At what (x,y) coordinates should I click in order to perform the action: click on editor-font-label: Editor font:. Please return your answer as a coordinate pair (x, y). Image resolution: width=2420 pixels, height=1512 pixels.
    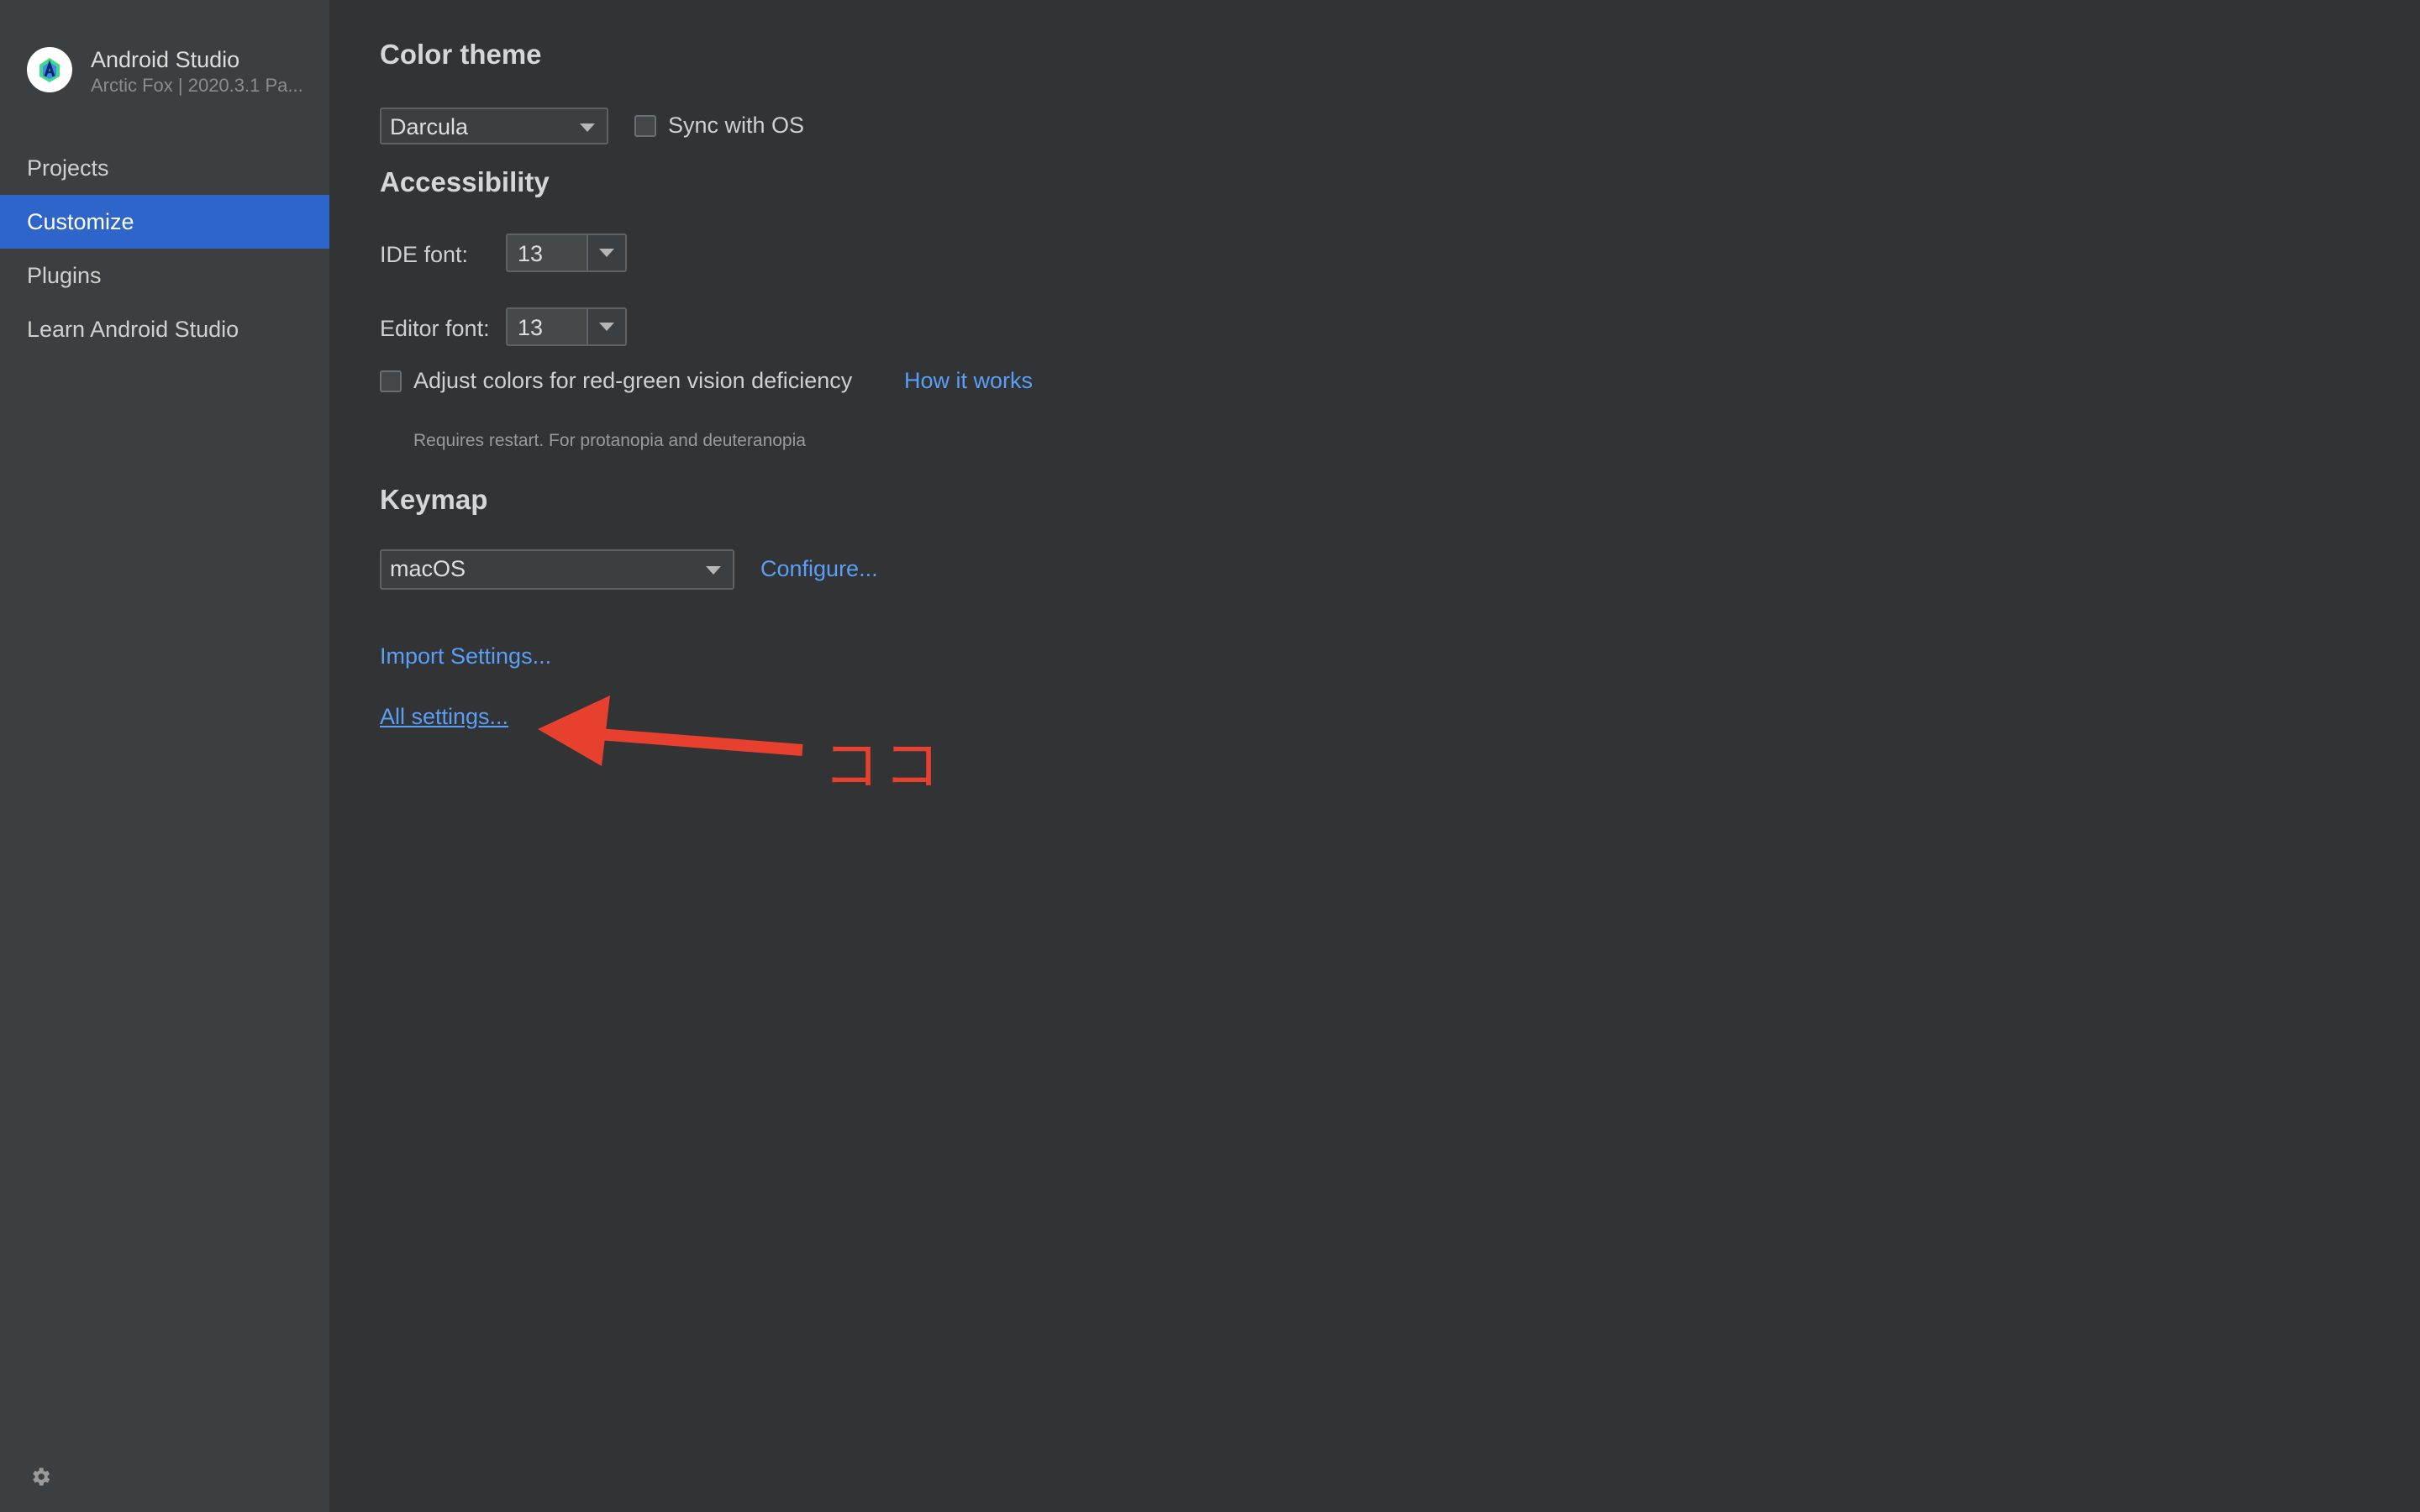
    Looking at the image, I should click on (435, 328).